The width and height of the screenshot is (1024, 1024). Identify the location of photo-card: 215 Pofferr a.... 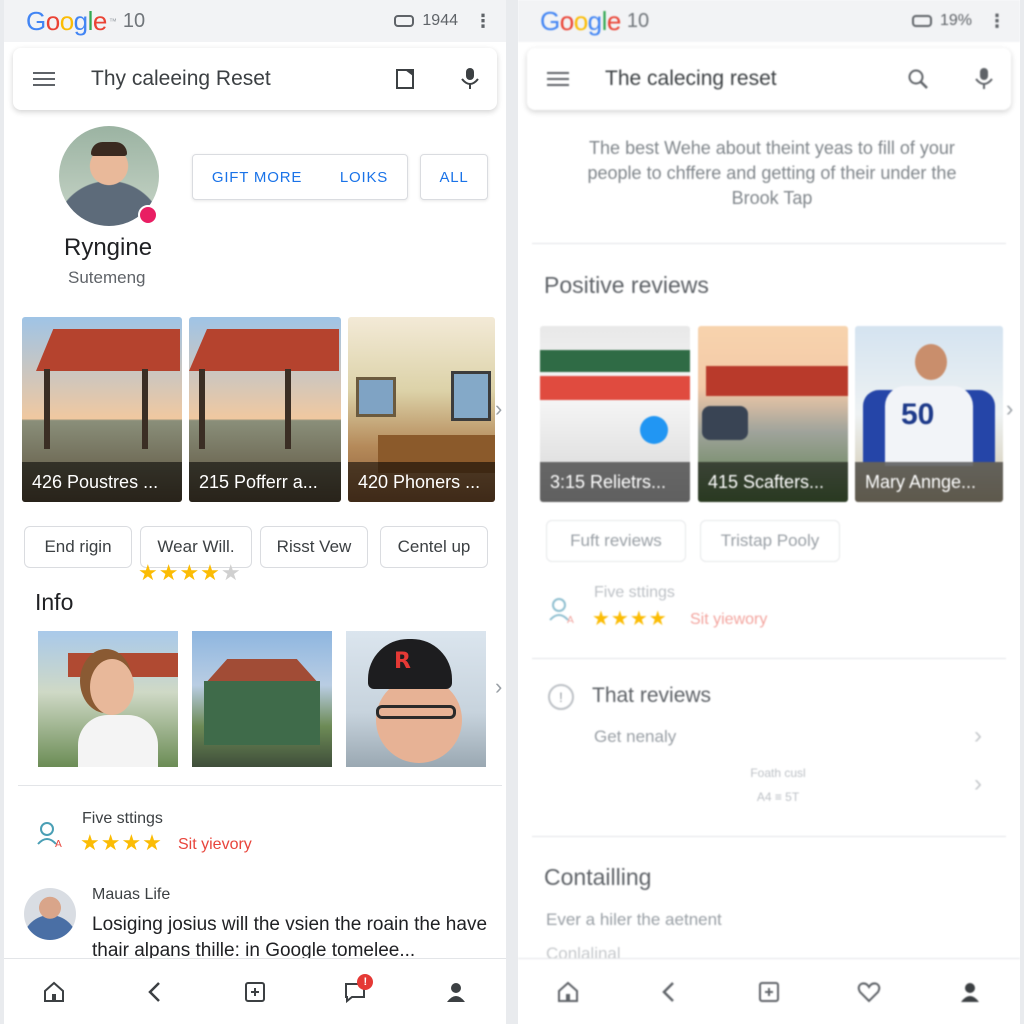
(265, 409).